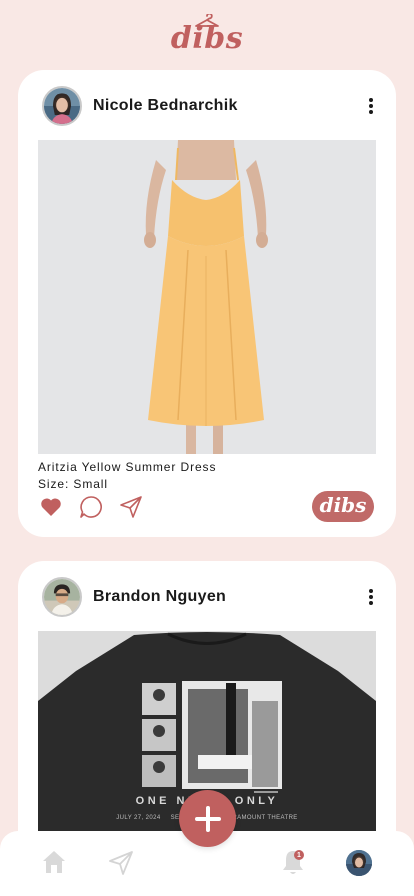 The width and height of the screenshot is (414, 896). I want to click on item-size: Size: Small, so click(73, 484).